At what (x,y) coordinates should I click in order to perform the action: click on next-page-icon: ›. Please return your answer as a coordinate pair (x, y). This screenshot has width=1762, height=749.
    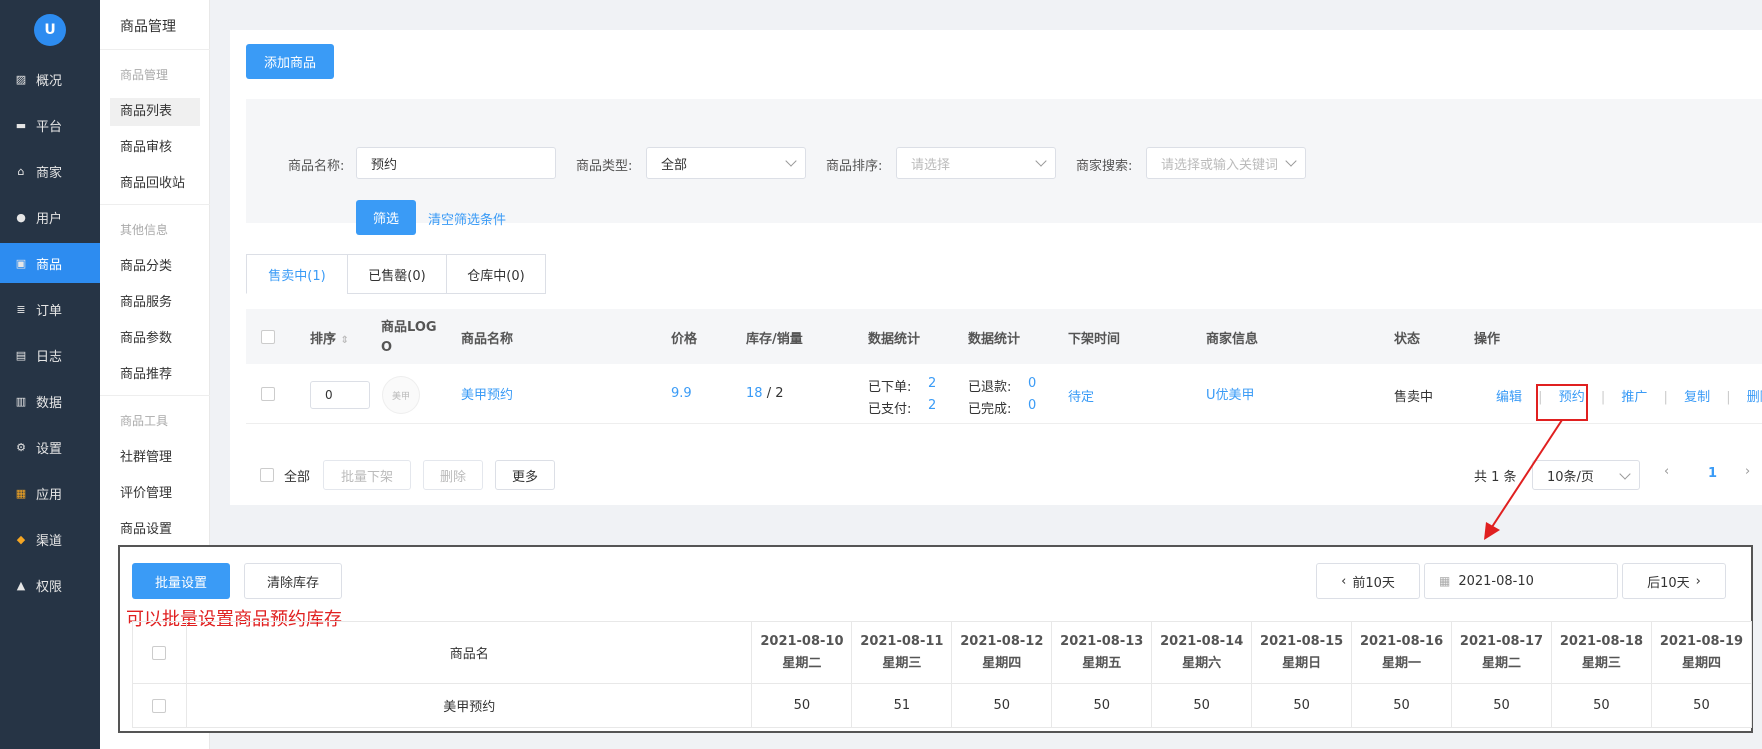
    Looking at the image, I should click on (1747, 471).